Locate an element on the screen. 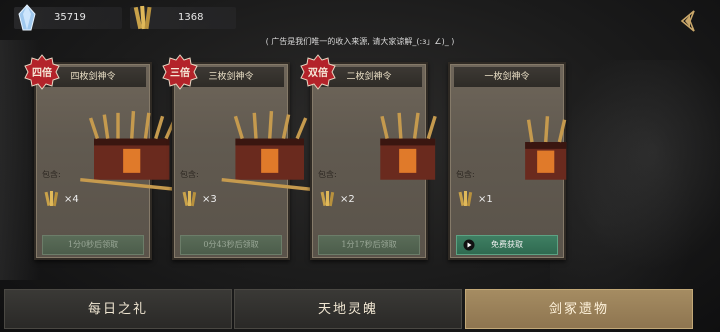 The image size is (720, 332). sword-token-currency: 1368 is located at coordinates (183, 17).